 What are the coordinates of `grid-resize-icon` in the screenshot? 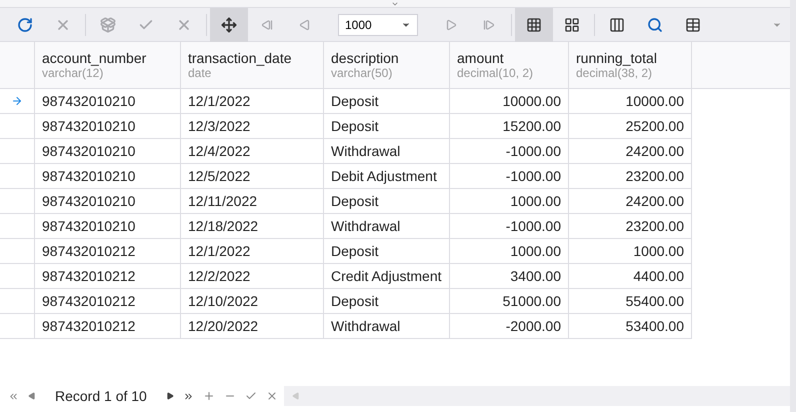 It's located at (229, 24).